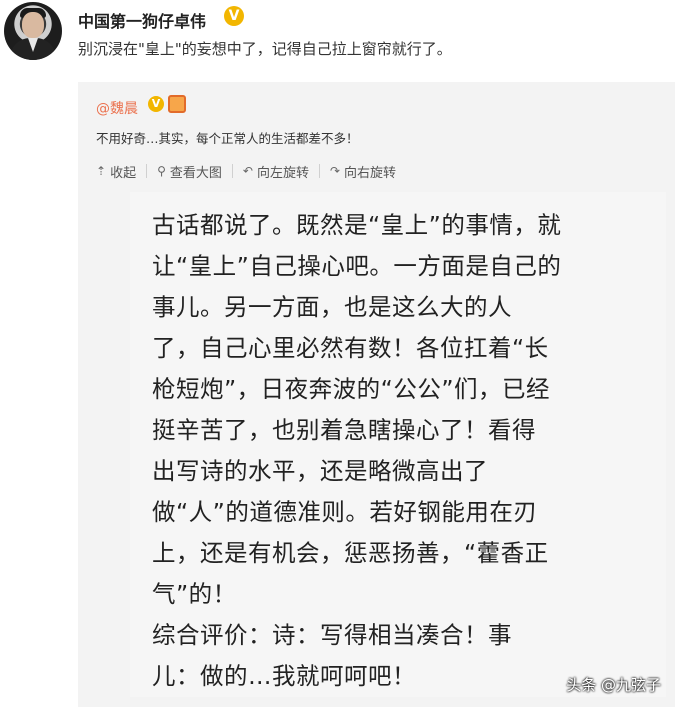 The height and width of the screenshot is (707, 675). What do you see at coordinates (156, 104) in the screenshot?
I see `repost-verified-badge-icon: V` at bounding box center [156, 104].